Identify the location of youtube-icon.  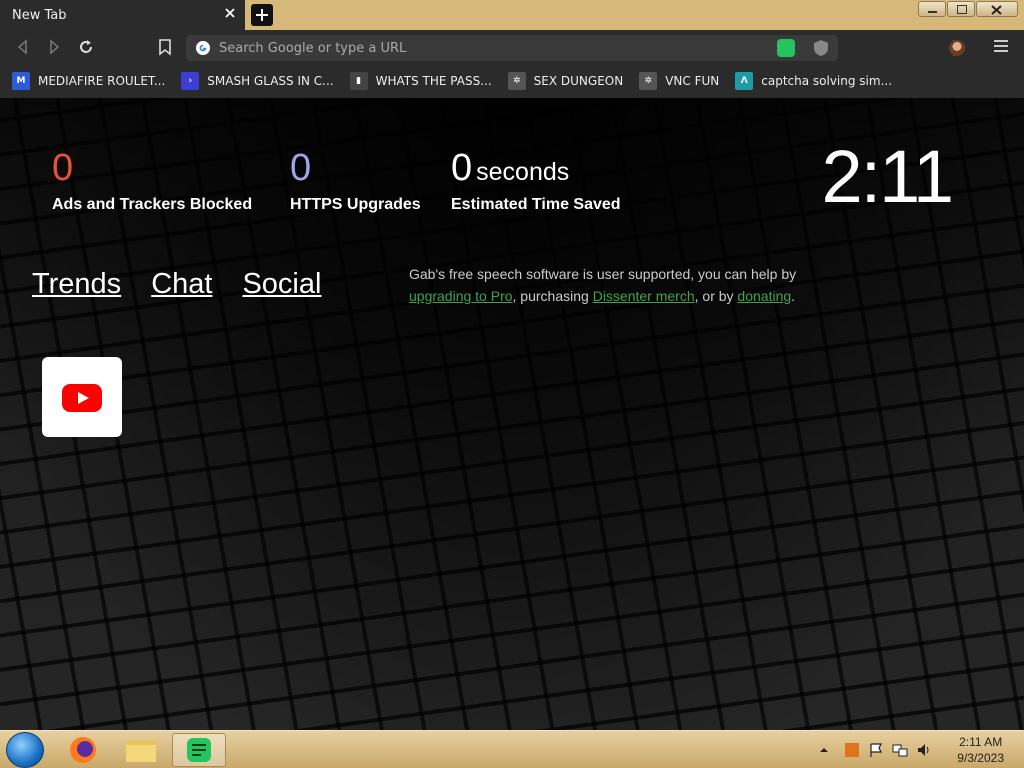
(82, 398).